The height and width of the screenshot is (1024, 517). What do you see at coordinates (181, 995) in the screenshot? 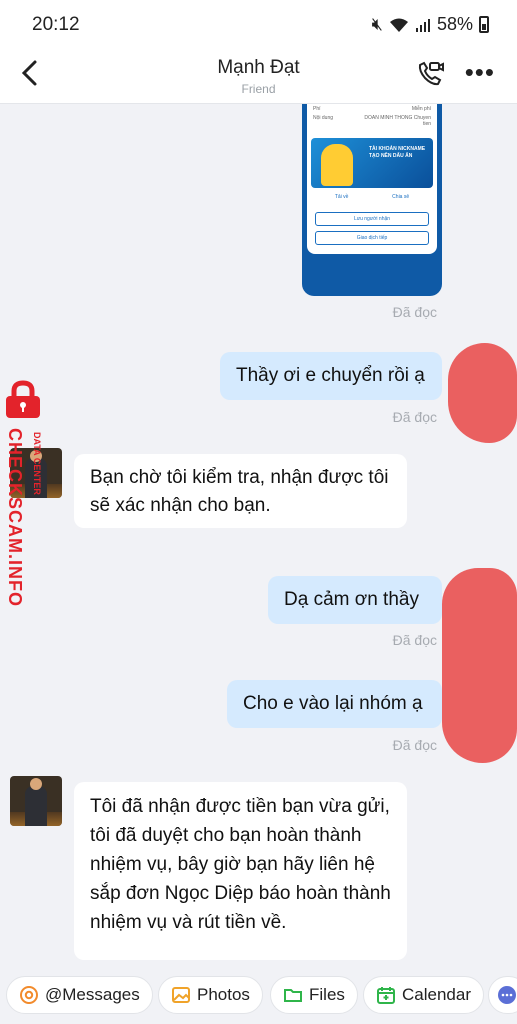
I see `photo-icon` at bounding box center [181, 995].